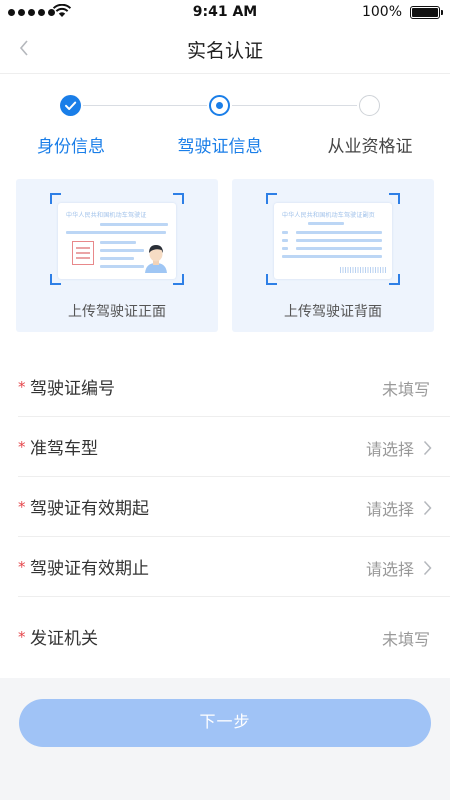  I want to click on check-icon, so click(71, 105).